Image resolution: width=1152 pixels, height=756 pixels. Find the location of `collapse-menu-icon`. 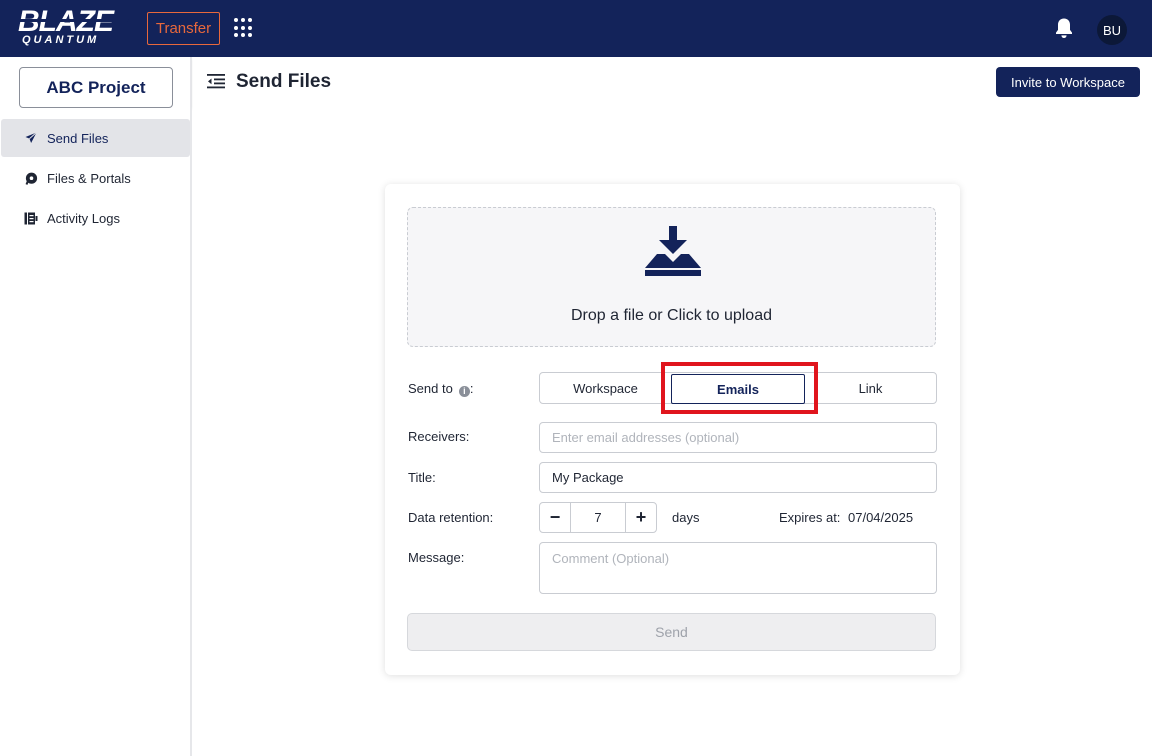

collapse-menu-icon is located at coordinates (216, 81).